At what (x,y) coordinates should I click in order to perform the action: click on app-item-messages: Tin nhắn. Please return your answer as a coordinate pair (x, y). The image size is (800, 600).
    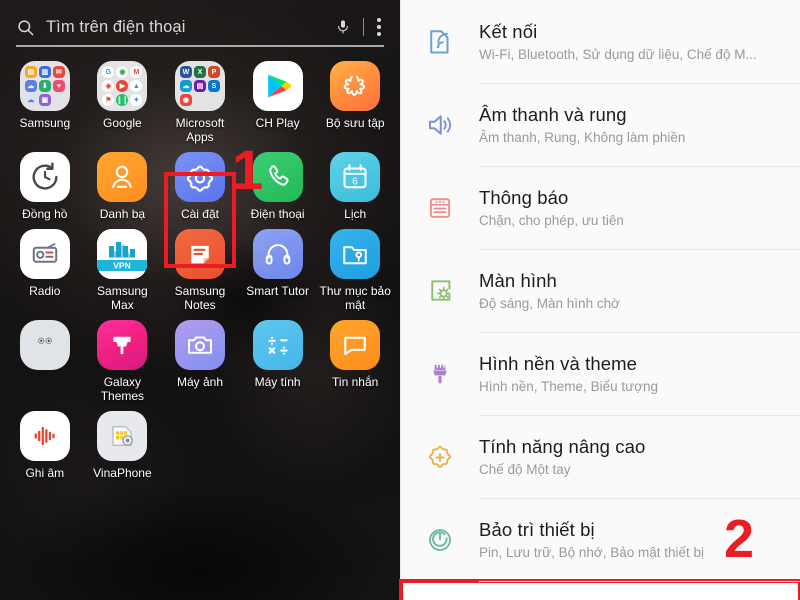
    Looking at the image, I should click on (355, 361).